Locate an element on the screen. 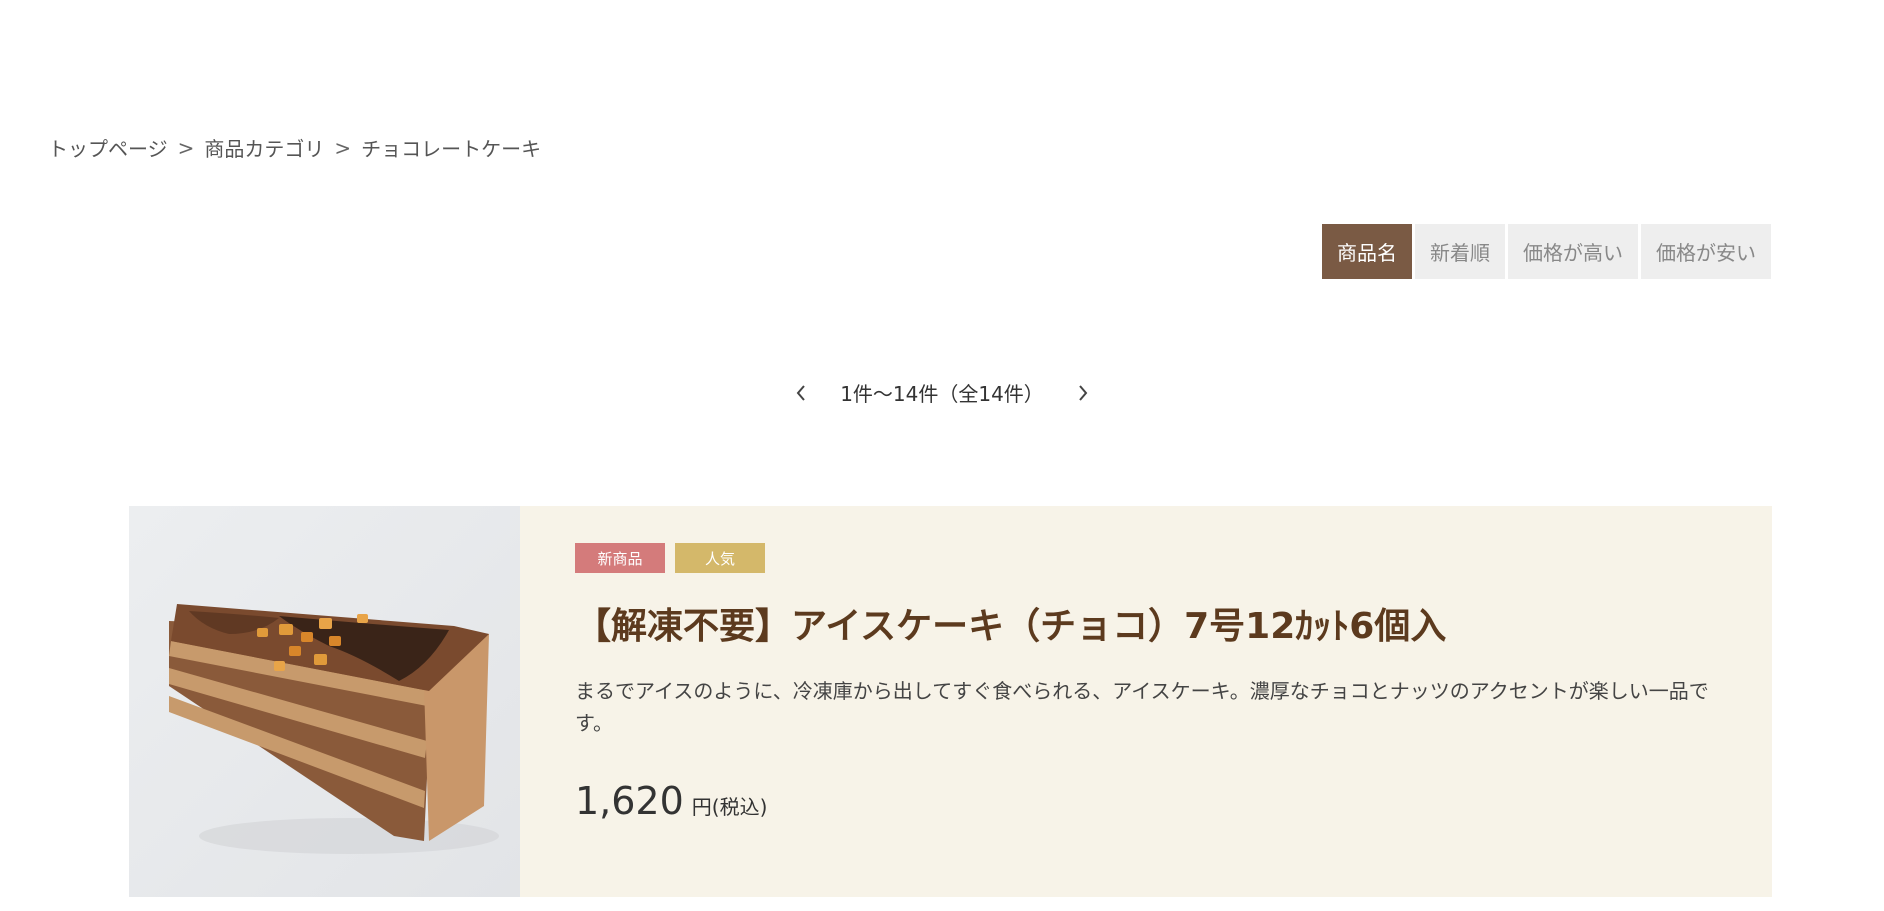 This screenshot has height=911, width=1884. pagination: 1件〜14件（全14件） is located at coordinates (942, 392).